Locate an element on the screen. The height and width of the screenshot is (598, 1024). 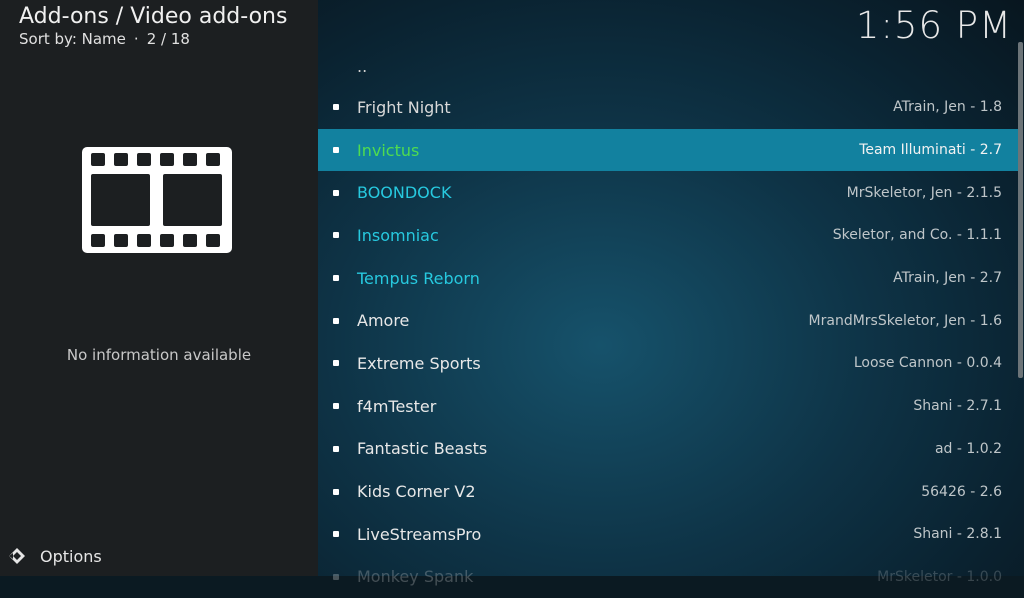
list-item-selected: Invictus Team Illuminati - 2.7 is located at coordinates (669, 150).